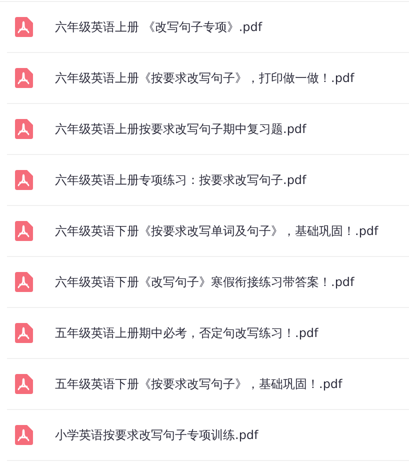  What do you see at coordinates (156, 435) in the screenshot?
I see `file-name-link: 小学英语按要求改写句子专项训练.pdf` at bounding box center [156, 435].